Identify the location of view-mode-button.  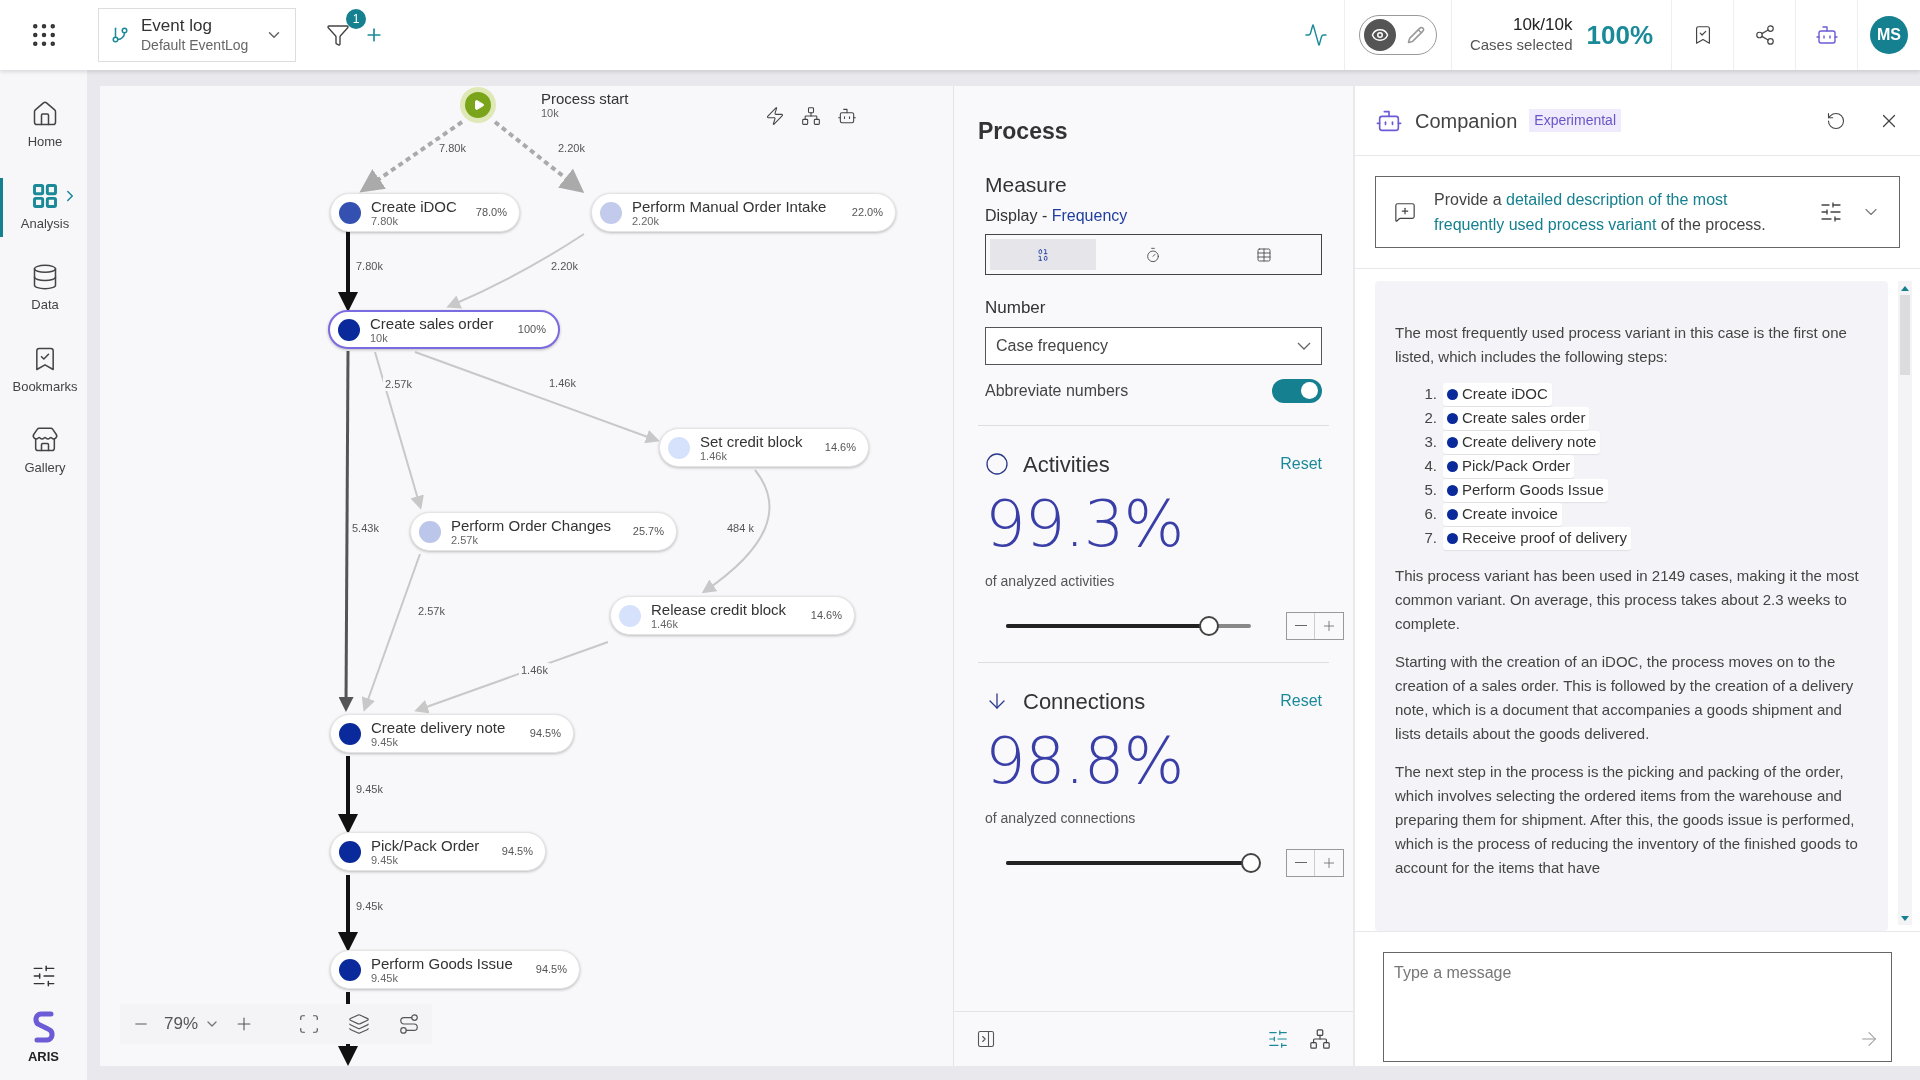
(1379, 35).